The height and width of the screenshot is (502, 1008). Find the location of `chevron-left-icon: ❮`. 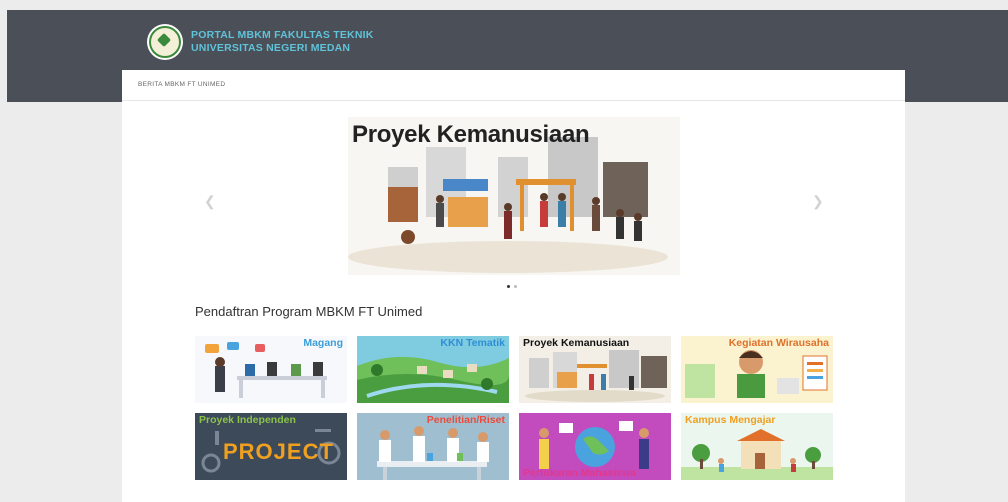

chevron-left-icon: ❮ is located at coordinates (210, 201).